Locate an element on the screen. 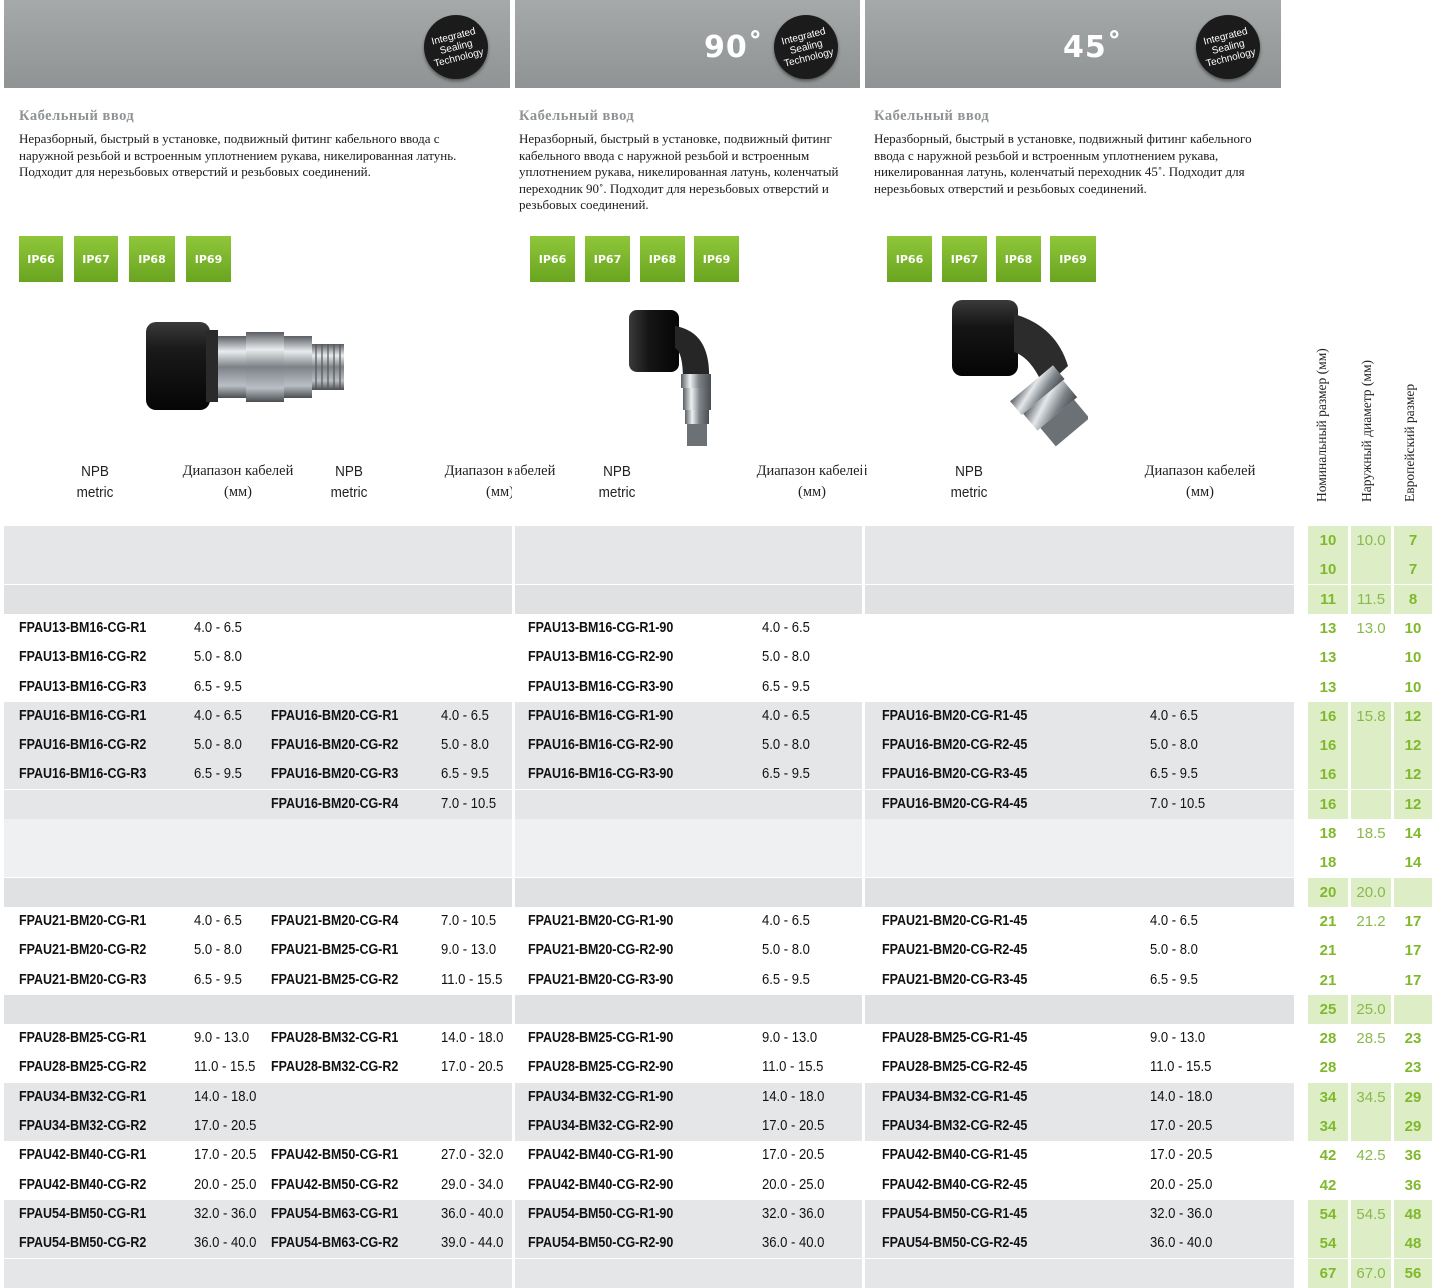 This screenshot has height=1288, width=1440. part-number: FPAU54-BM50-CG-R1 is located at coordinates (83, 1213).